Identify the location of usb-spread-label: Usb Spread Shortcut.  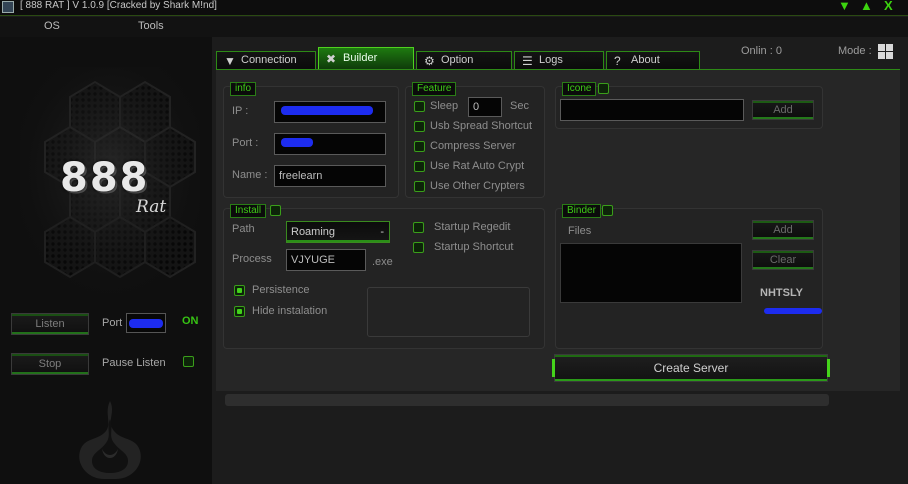
(481, 126).